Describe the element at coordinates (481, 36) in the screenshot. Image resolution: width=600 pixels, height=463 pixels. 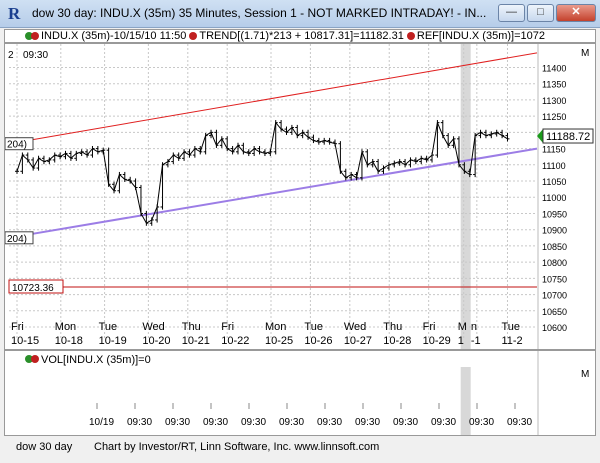
I see `legend-ref: REF[INDU.X (35m)]=1072` at that location.